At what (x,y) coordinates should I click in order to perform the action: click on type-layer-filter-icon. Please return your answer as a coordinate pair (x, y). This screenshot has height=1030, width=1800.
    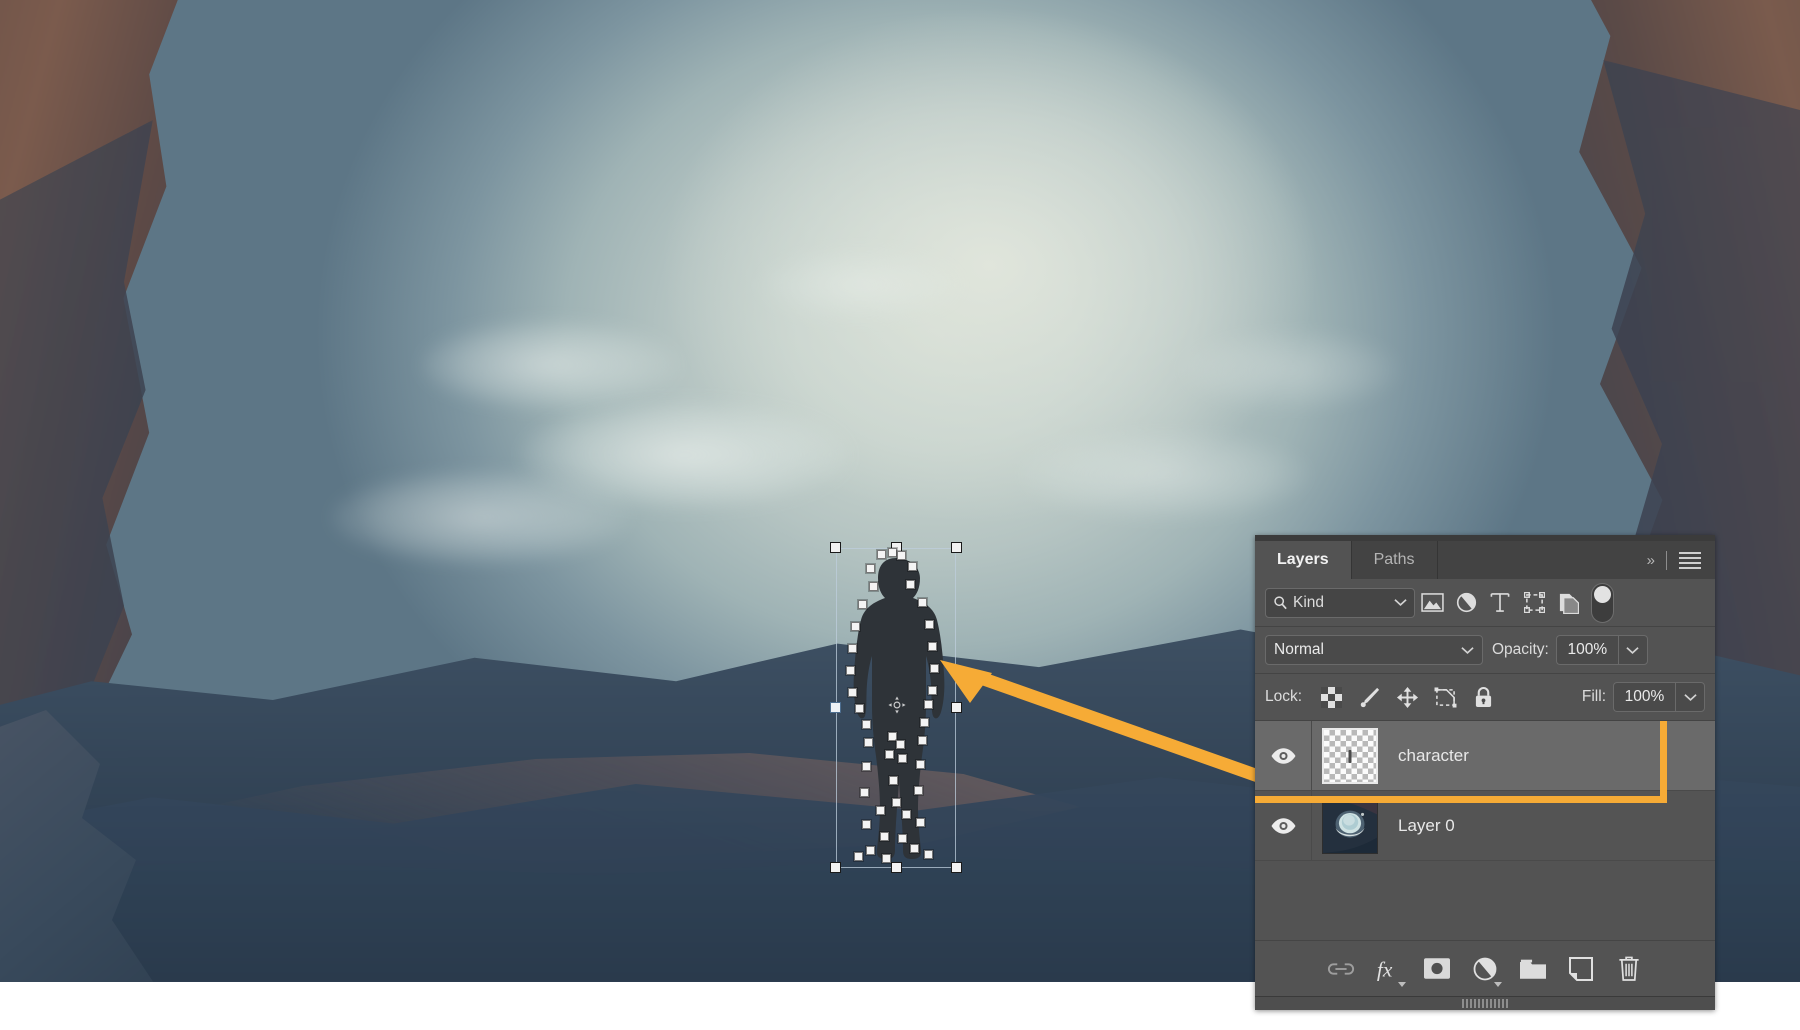
    Looking at the image, I should click on (1500, 603).